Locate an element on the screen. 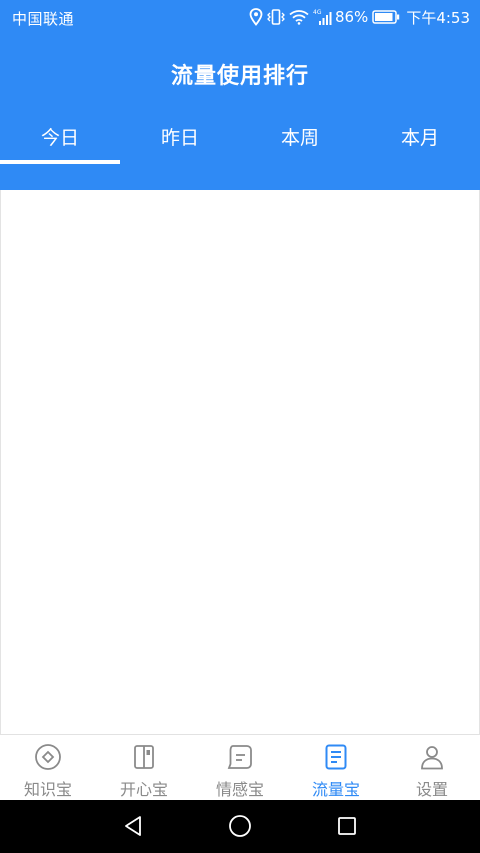 The image size is (480, 853). back-icon is located at coordinates (133, 826).